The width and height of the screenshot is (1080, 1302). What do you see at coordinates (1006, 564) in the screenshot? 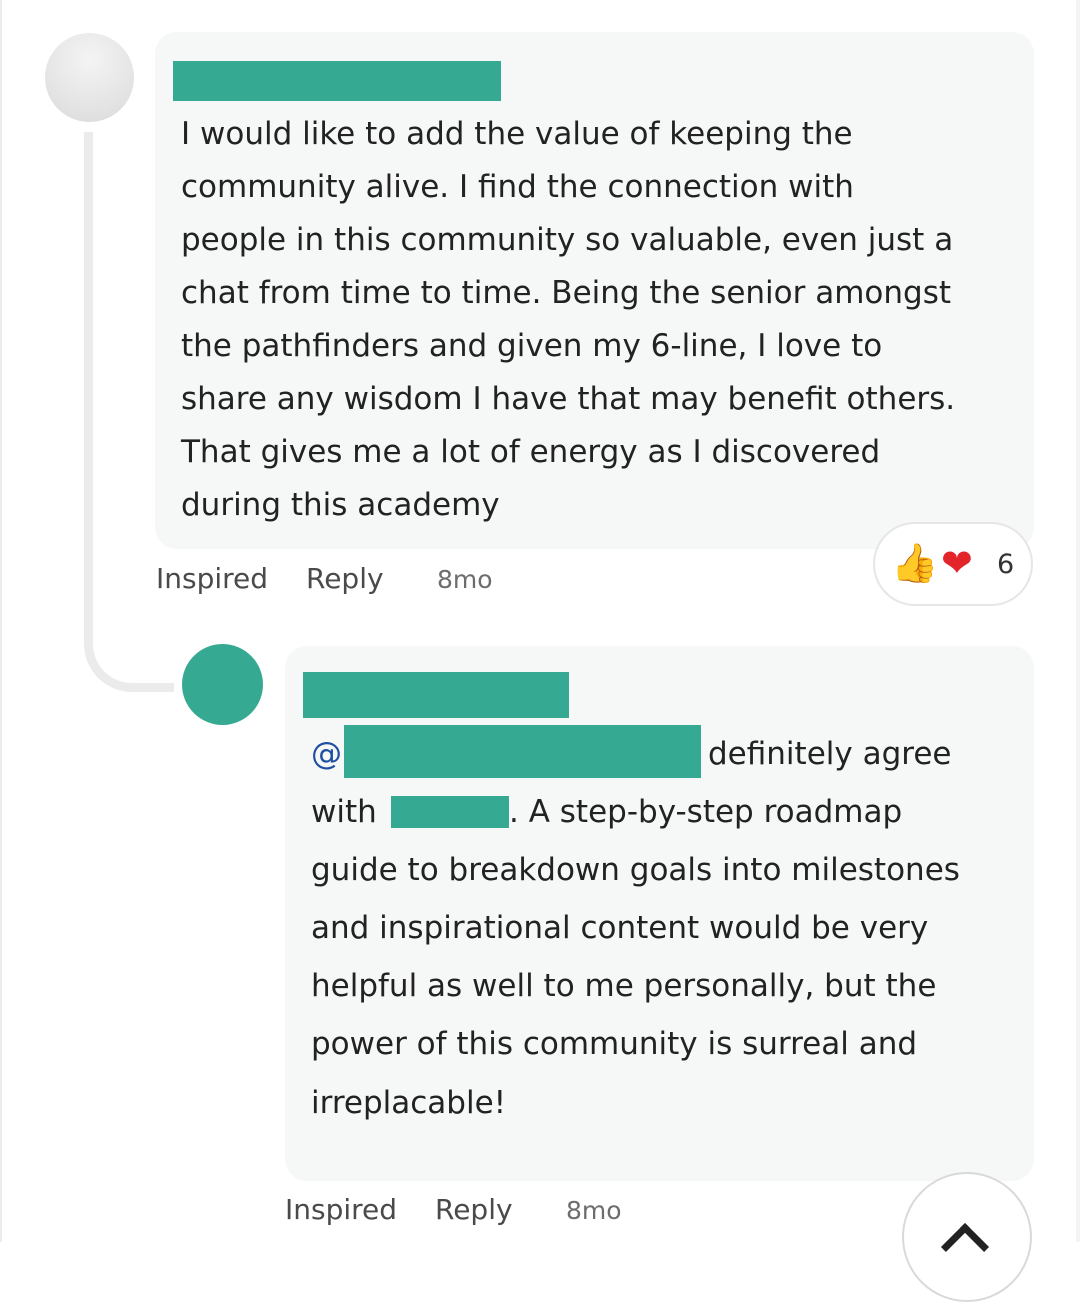
I see `reaction-count: 6` at bounding box center [1006, 564].